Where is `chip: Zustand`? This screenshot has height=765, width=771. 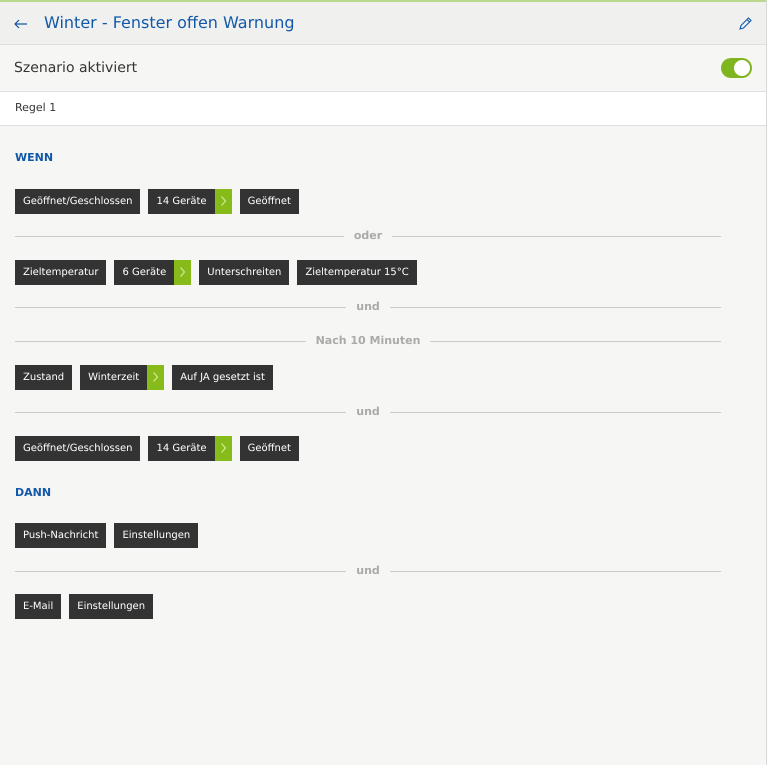
chip: Zustand is located at coordinates (43, 377).